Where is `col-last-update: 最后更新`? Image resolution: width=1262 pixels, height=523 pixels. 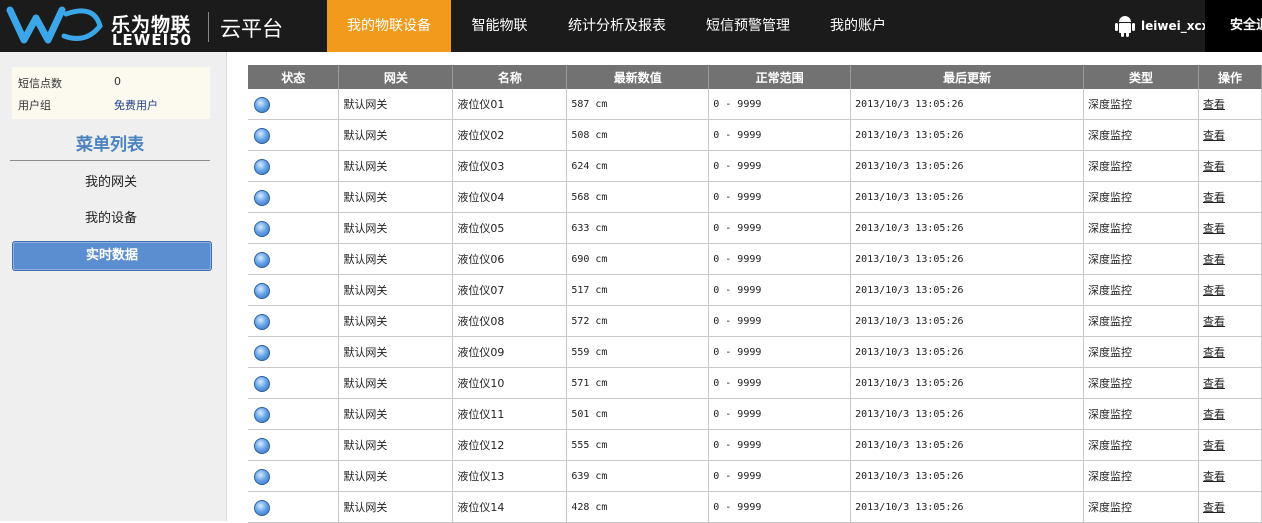 col-last-update: 最后更新 is located at coordinates (967, 77).